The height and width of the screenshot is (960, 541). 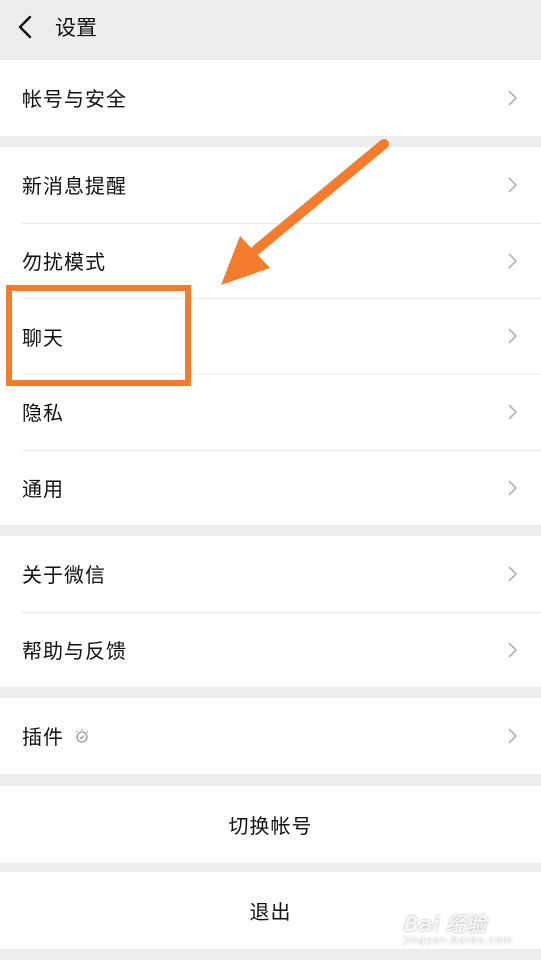 I want to click on settings-item-about-wechat: 关于微信, so click(x=270, y=574).